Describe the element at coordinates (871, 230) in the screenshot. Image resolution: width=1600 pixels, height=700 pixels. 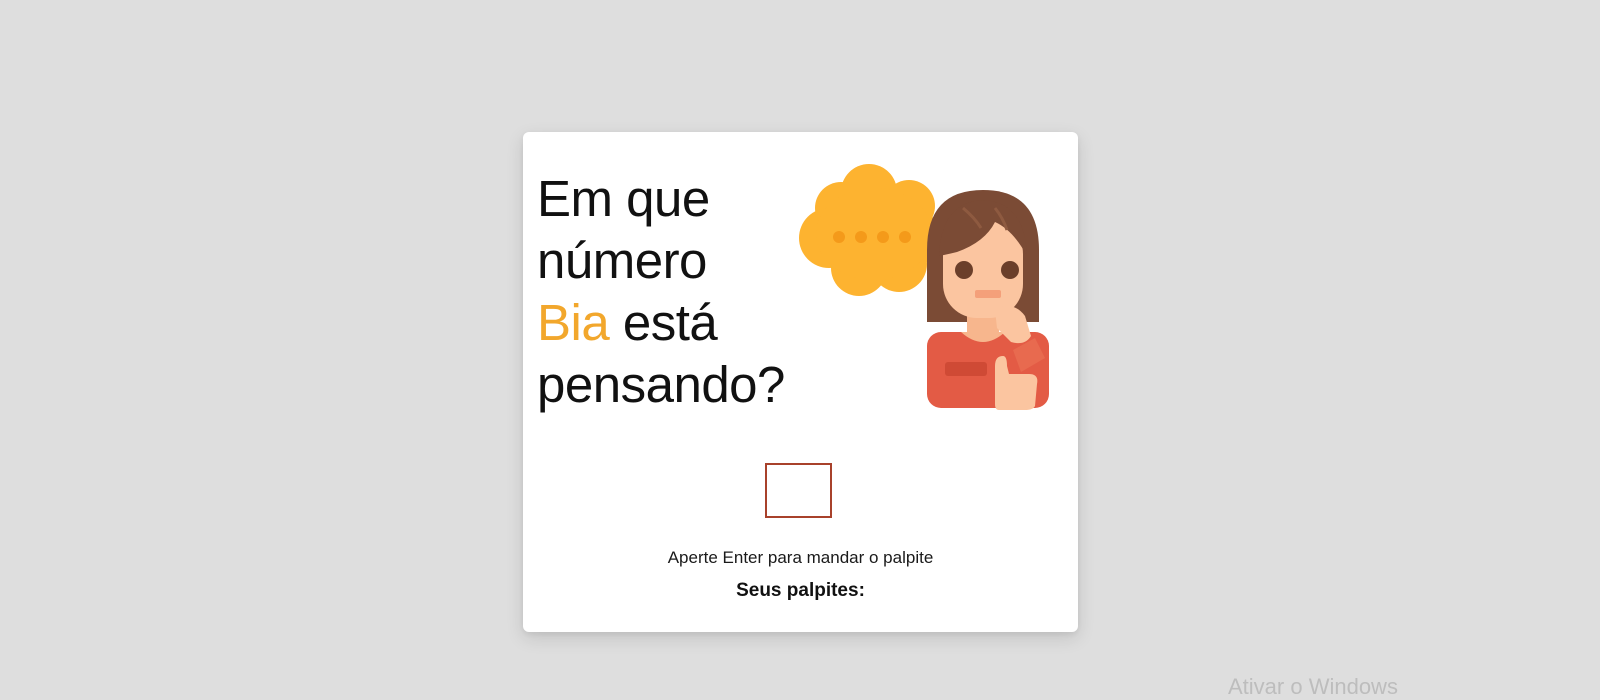
I see `thought-bubble-icon` at that location.